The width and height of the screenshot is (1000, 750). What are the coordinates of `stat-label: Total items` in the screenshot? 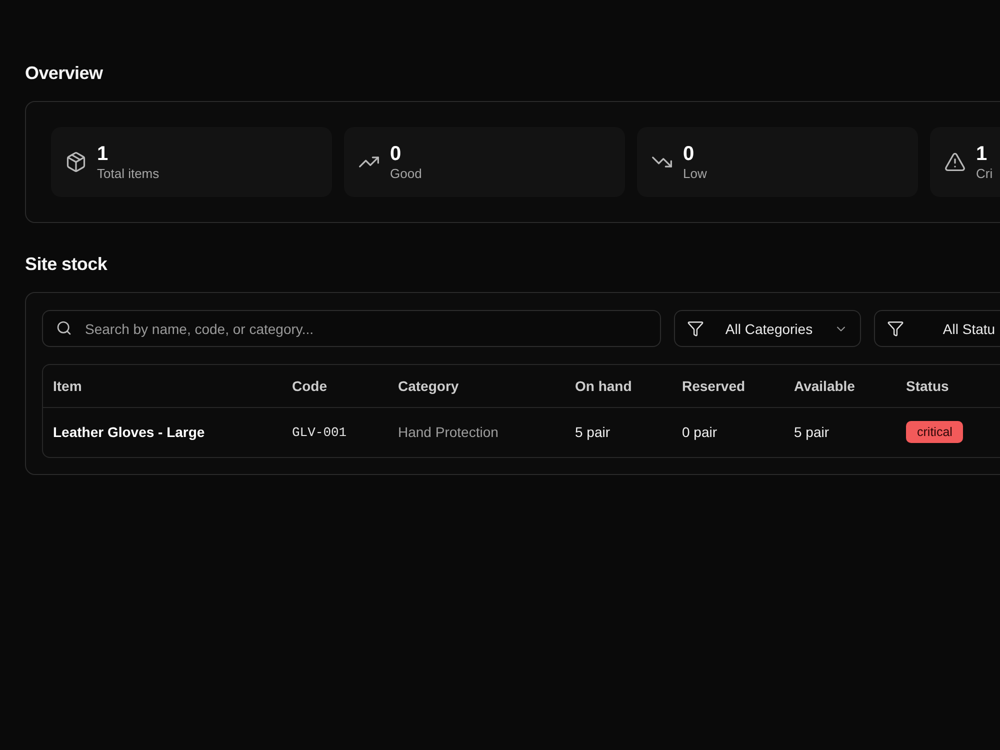 It's located at (128, 174).